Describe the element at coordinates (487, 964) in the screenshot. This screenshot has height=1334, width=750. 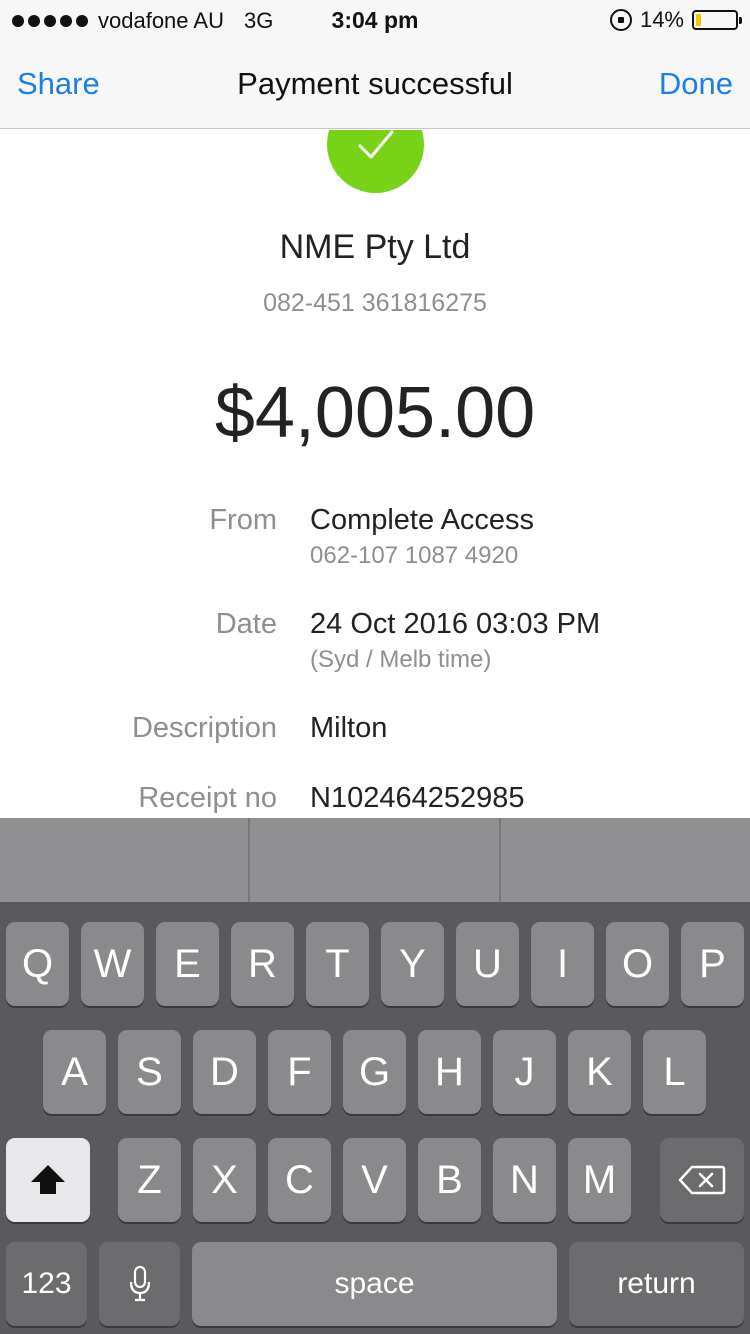
I see `key-u: U` at that location.